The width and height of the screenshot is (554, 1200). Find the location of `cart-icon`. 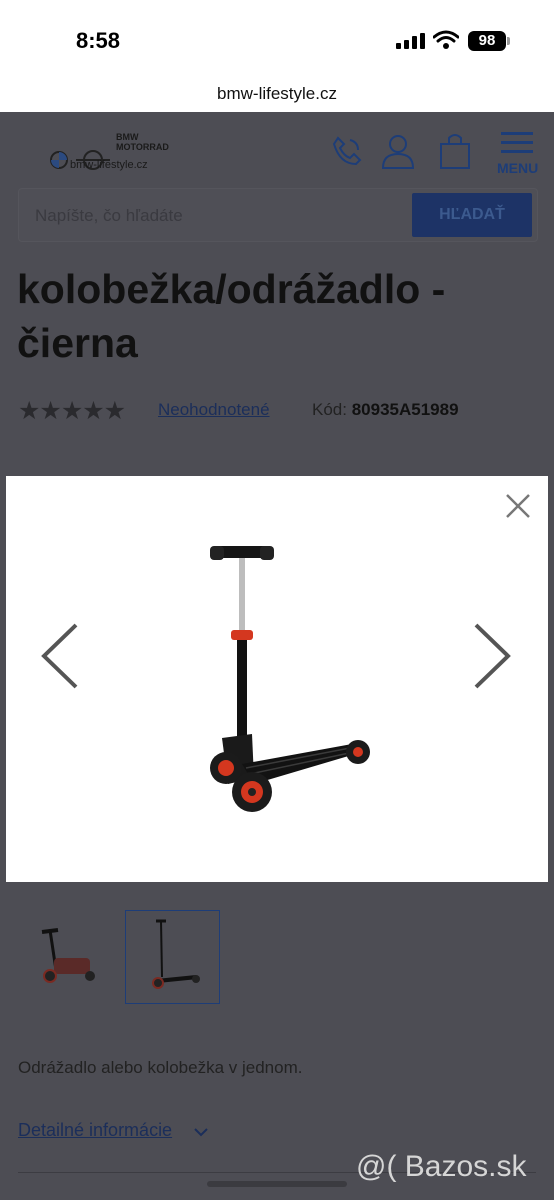

cart-icon is located at coordinates (455, 151).